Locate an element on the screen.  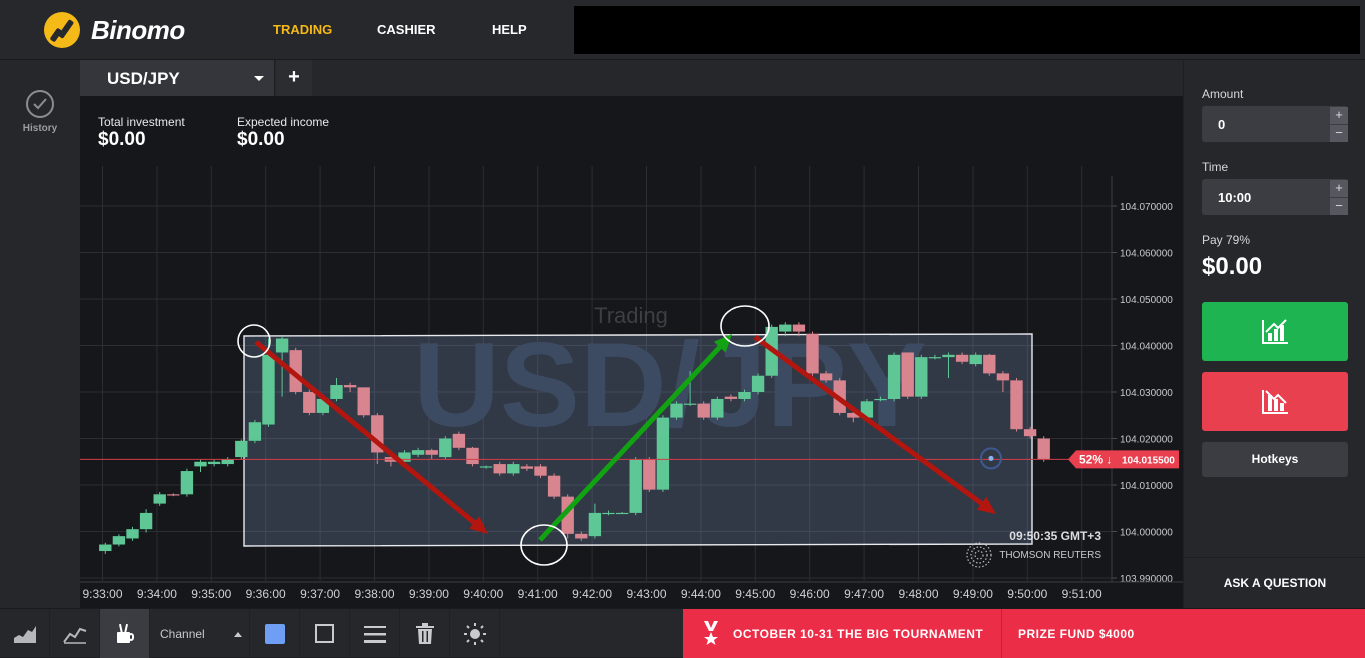
nav-trading: TRADING is located at coordinates (302, 29).